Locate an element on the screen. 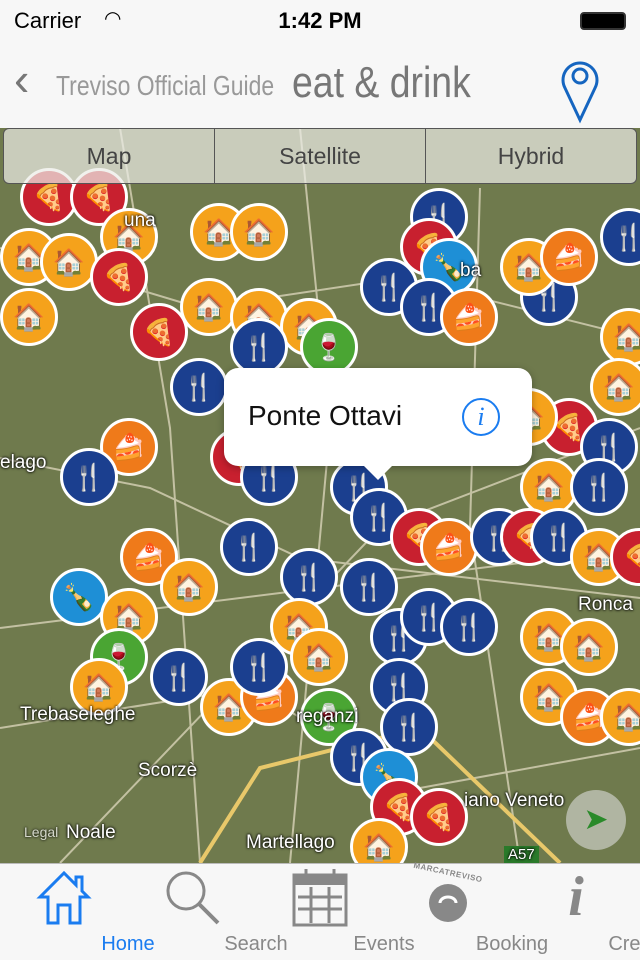 The width and height of the screenshot is (640, 960). calendar-icon is located at coordinates (320, 898).